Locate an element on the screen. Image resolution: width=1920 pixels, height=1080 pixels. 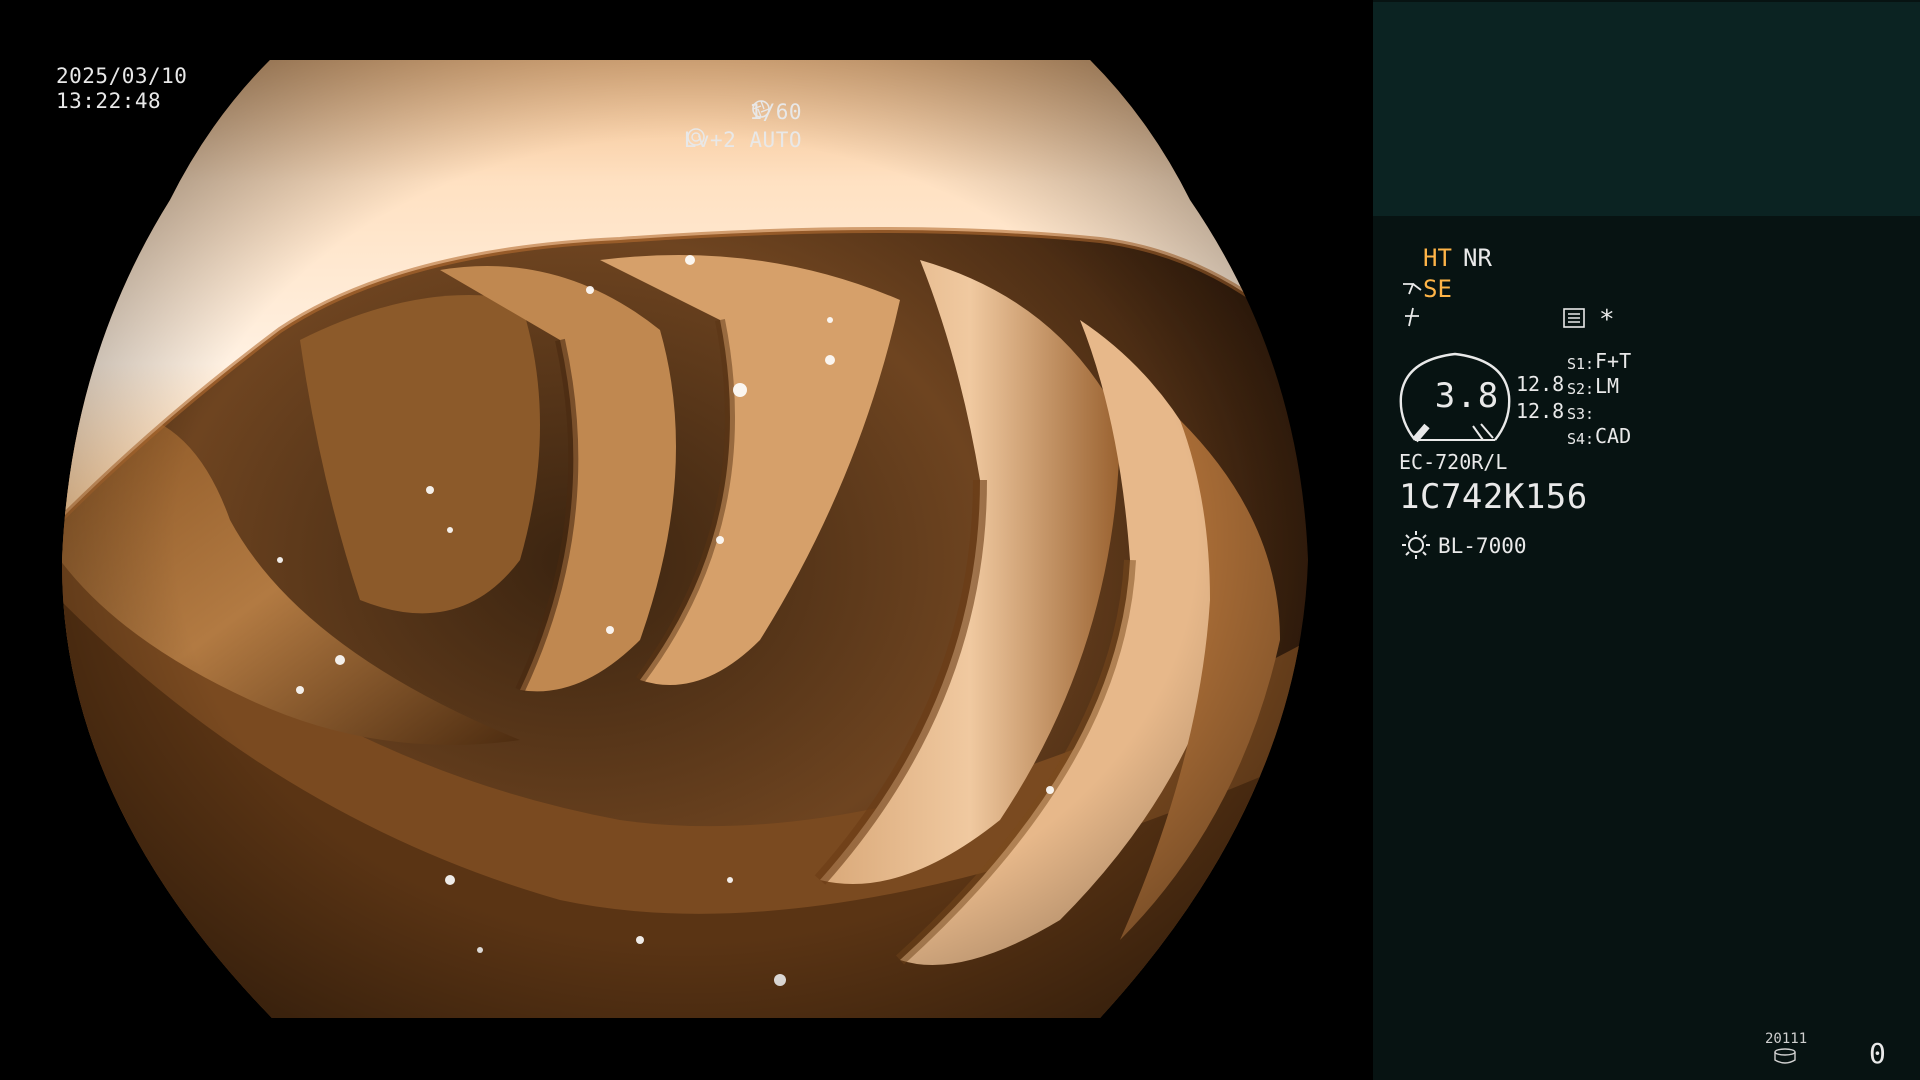
switch-4-key: S4: is located at coordinates (1581, 439).